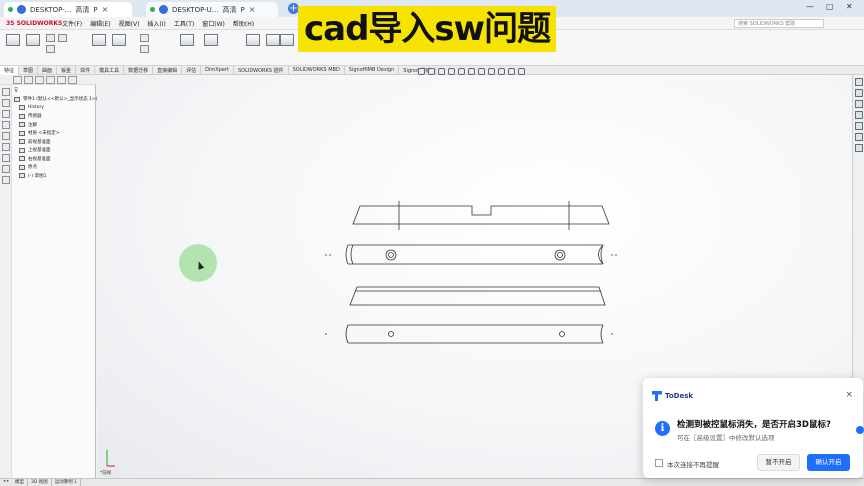 The width and height of the screenshot is (864, 486). What do you see at coordinates (287, 40) in the screenshot?
I see `instant3d-icon` at bounding box center [287, 40].